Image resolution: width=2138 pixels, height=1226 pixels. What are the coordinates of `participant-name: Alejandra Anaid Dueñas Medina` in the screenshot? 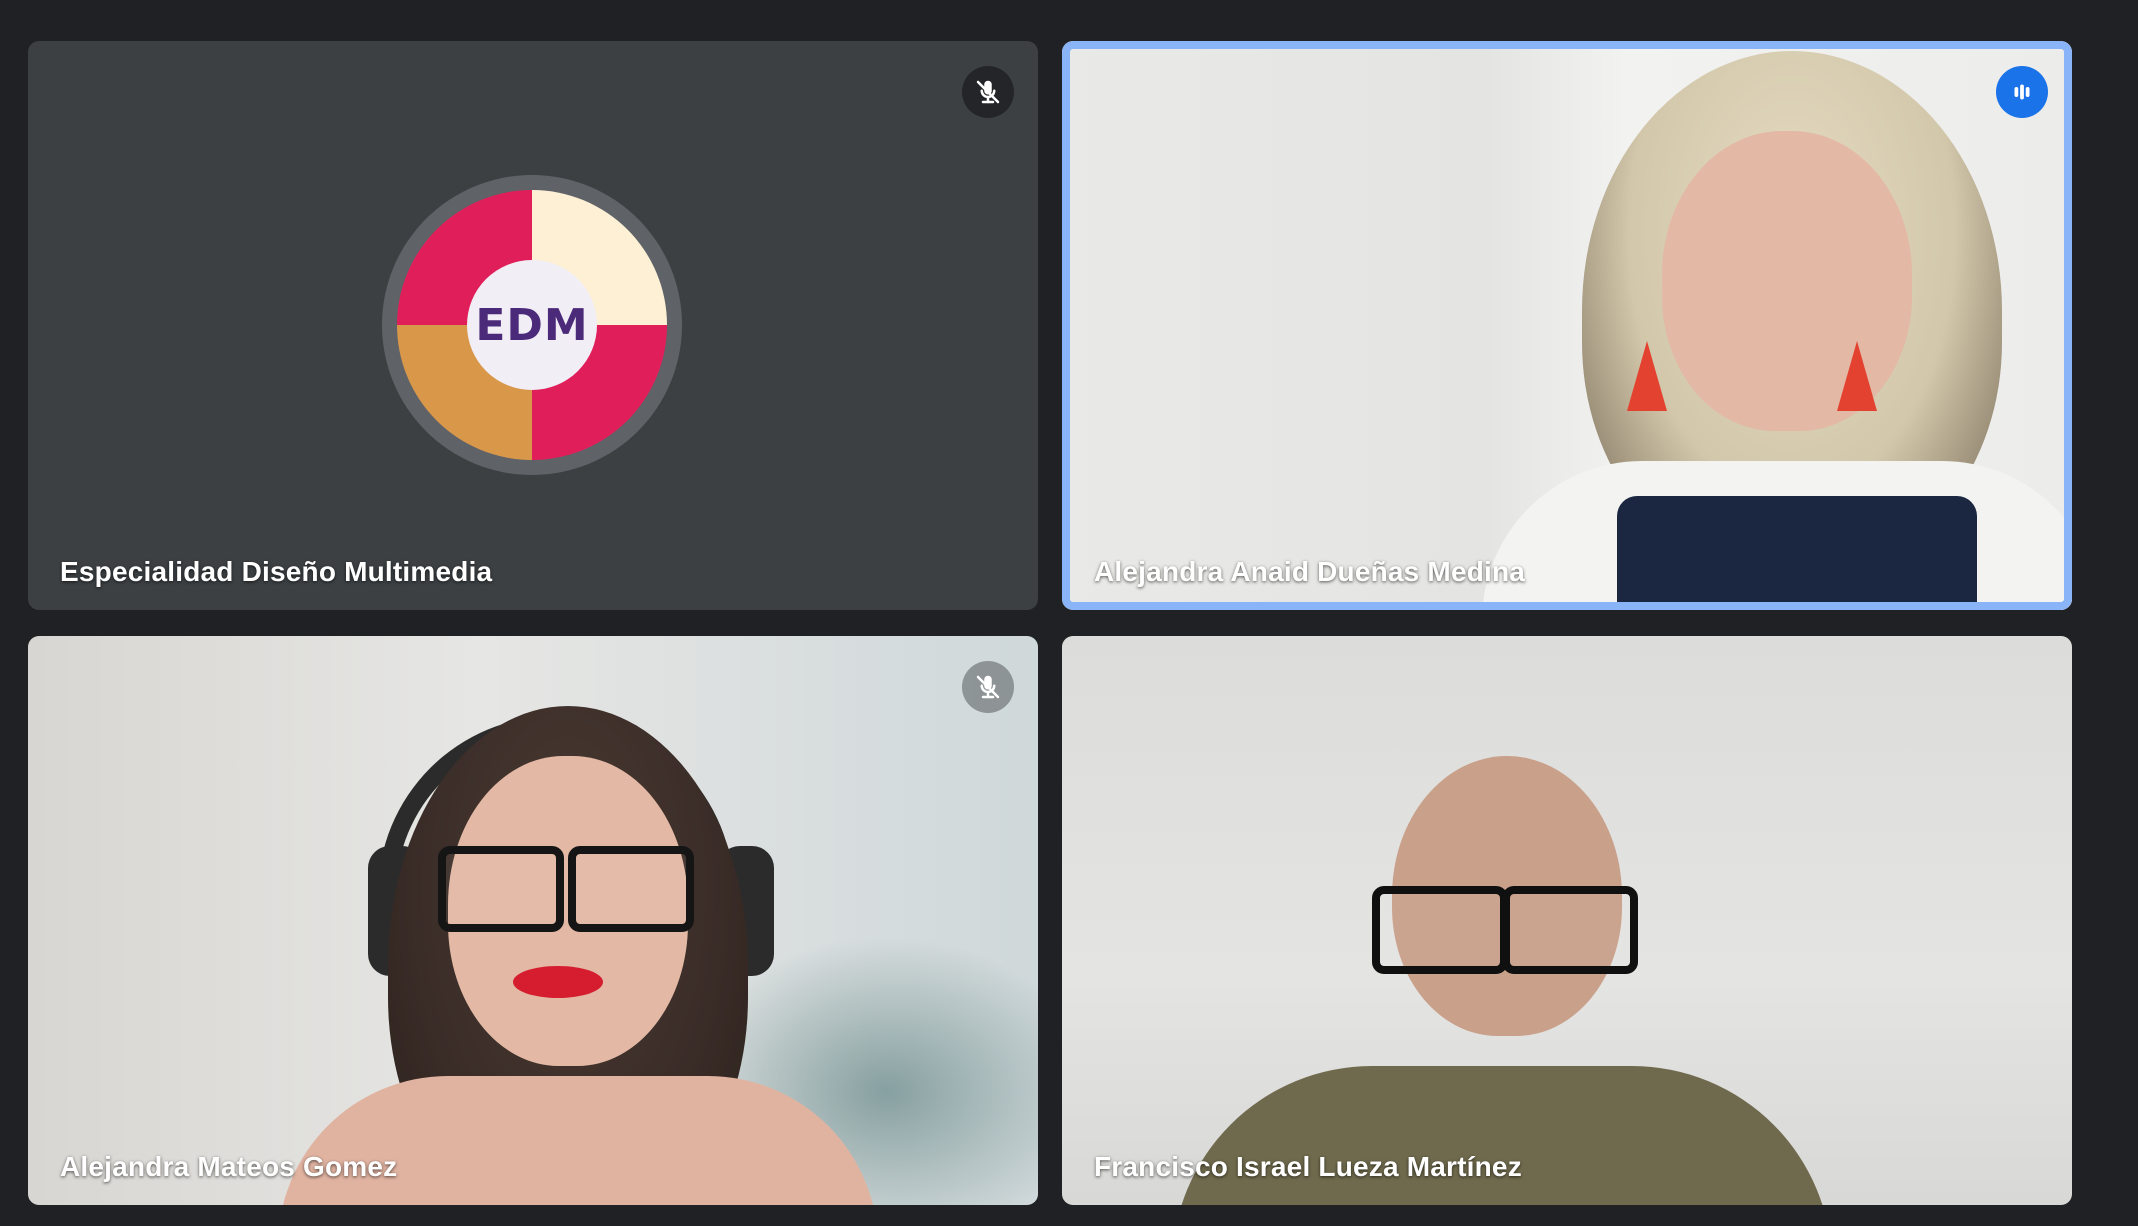 It's located at (1310, 571).